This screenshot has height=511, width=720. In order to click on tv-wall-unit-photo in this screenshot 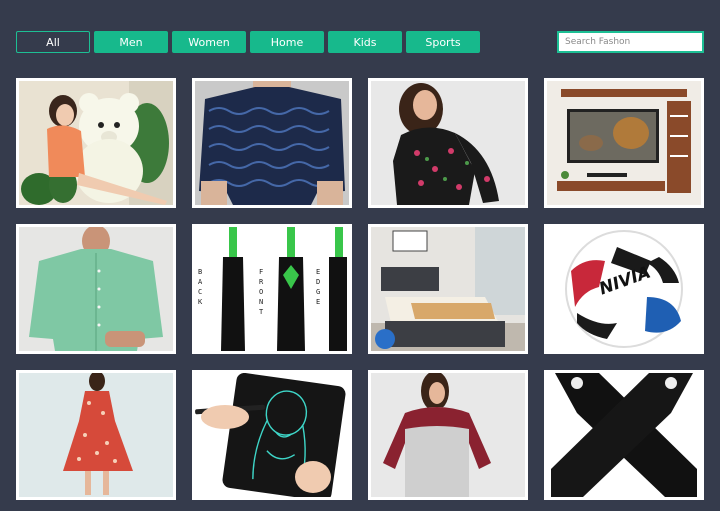, I will do `click(624, 143)`.